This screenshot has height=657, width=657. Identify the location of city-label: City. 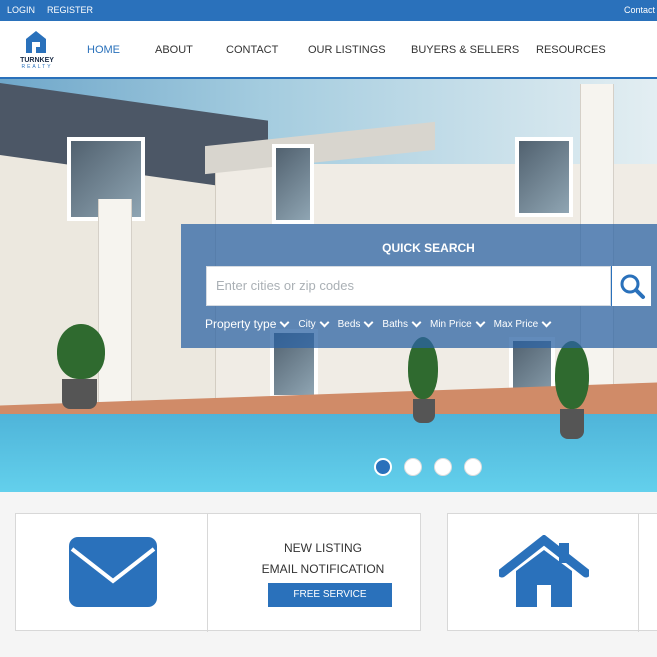
(307, 324).